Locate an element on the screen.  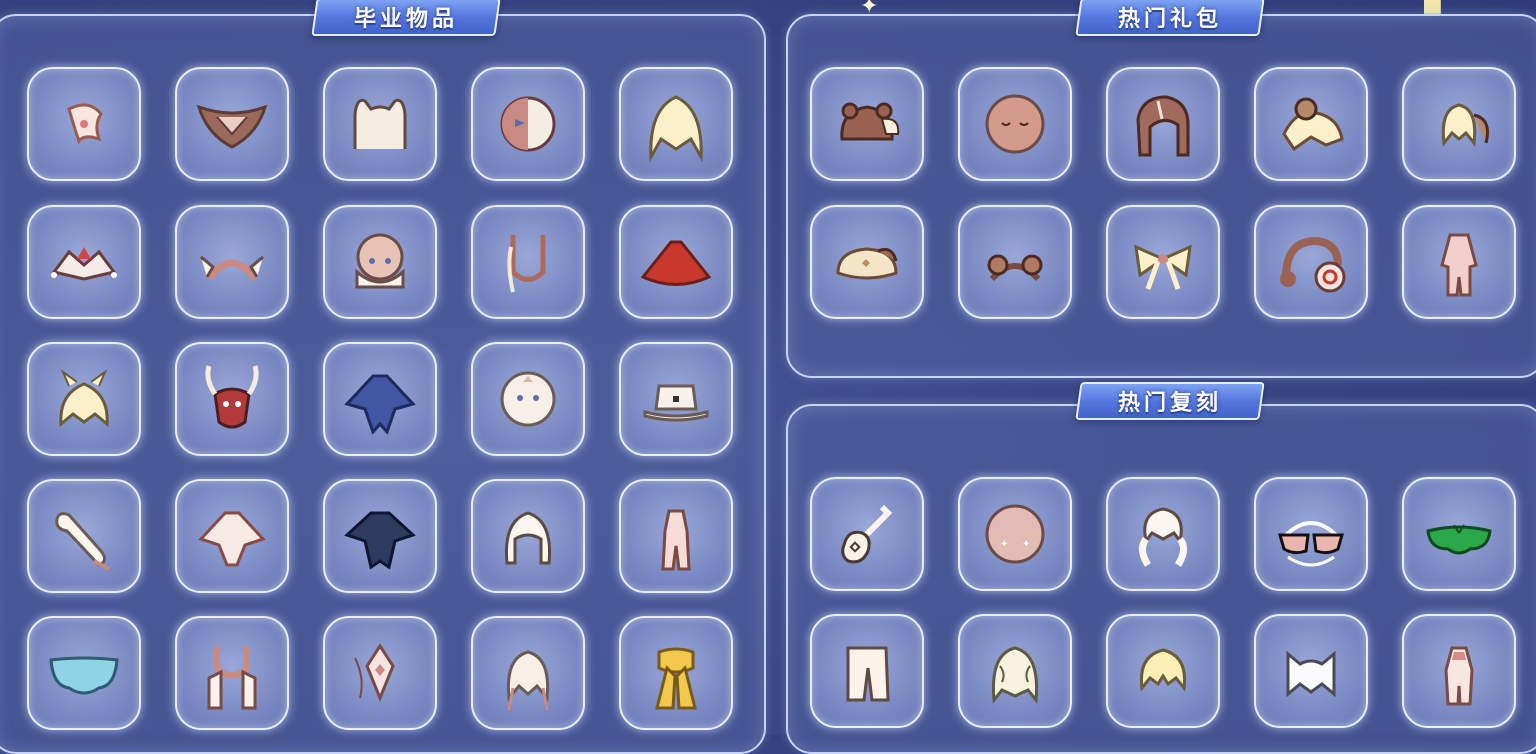
hot-gifts-tab-label: 热门礼包 is located at coordinates (1169, 19).